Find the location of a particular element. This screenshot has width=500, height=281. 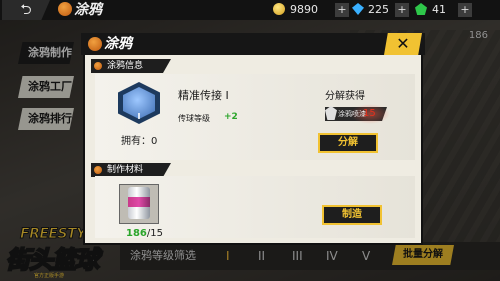

diamond-count: 225 is located at coordinates (378, 9).